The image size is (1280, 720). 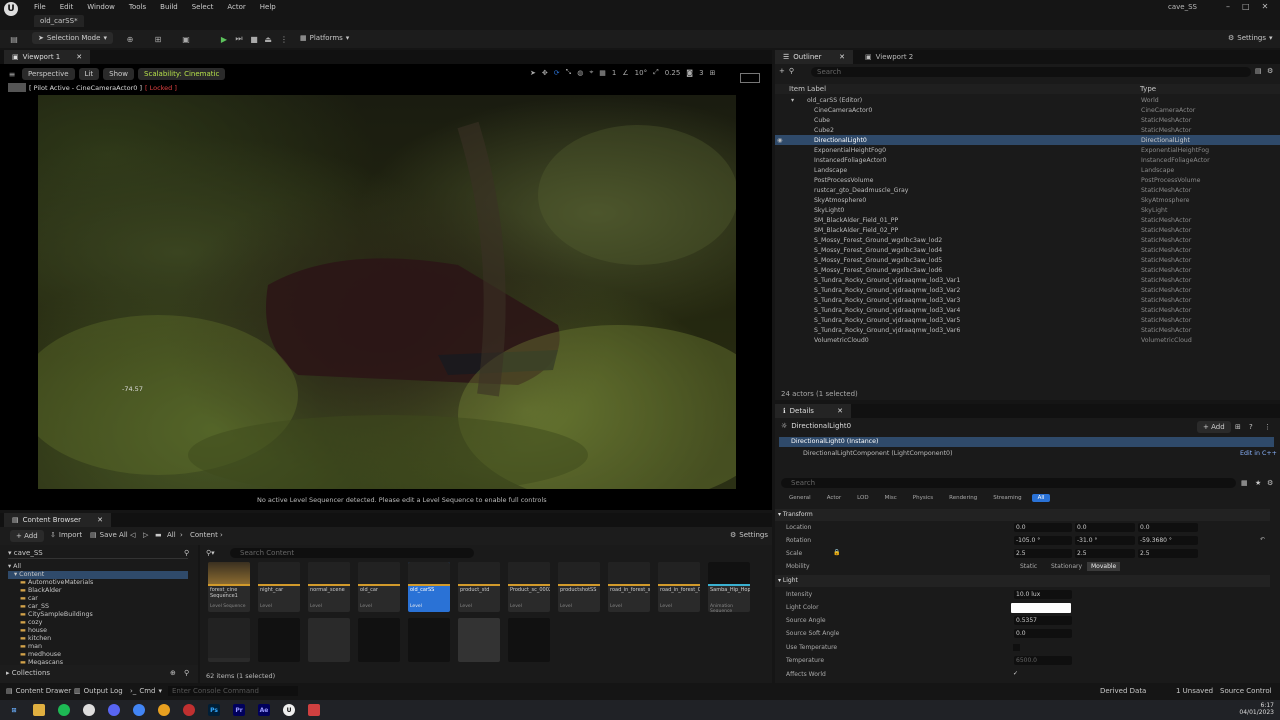 What do you see at coordinates (98, 639) in the screenshot?
I see `folder-item: ▬ kitchen` at bounding box center [98, 639].